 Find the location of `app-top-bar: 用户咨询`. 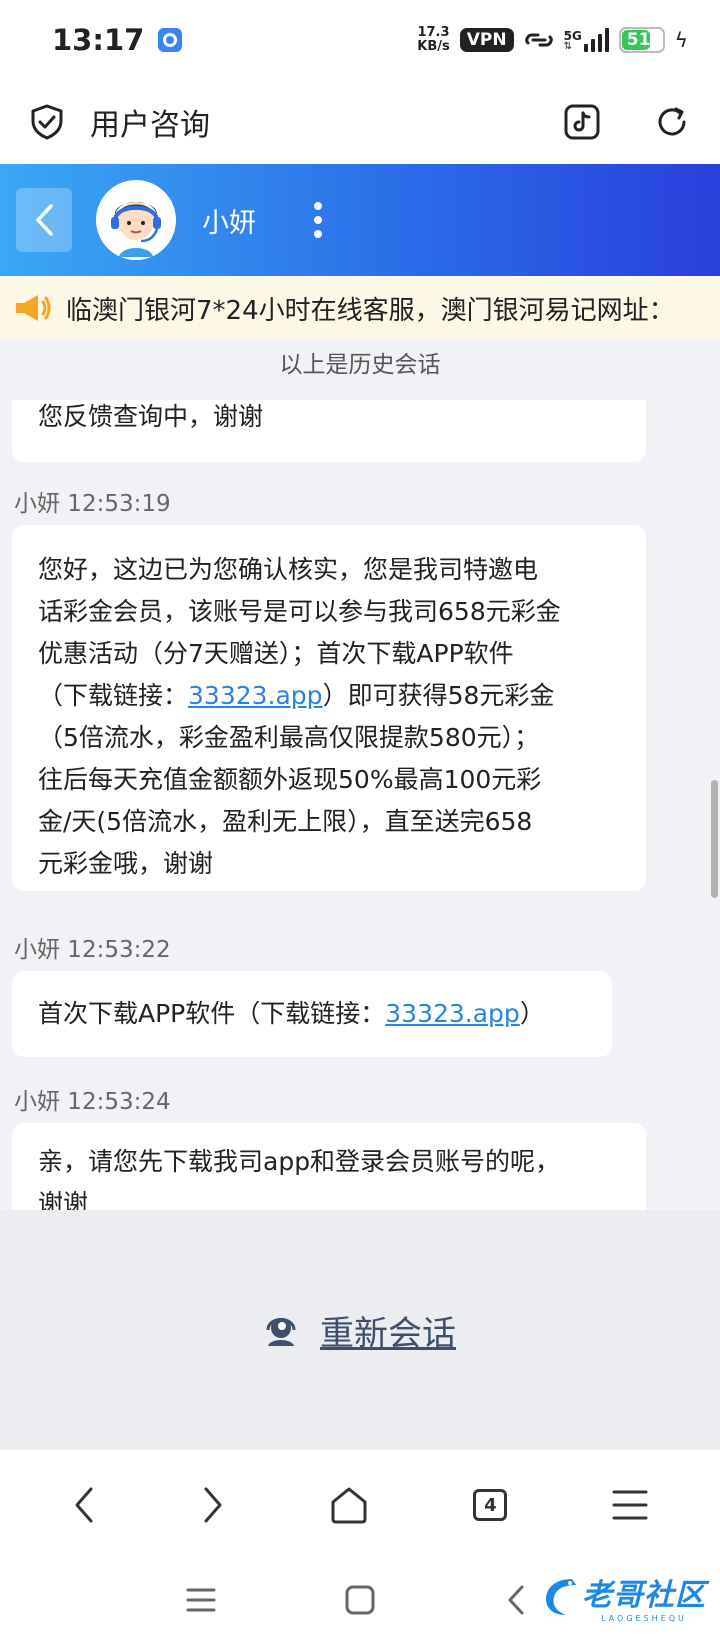

app-top-bar: 用户咨询 is located at coordinates (360, 122).